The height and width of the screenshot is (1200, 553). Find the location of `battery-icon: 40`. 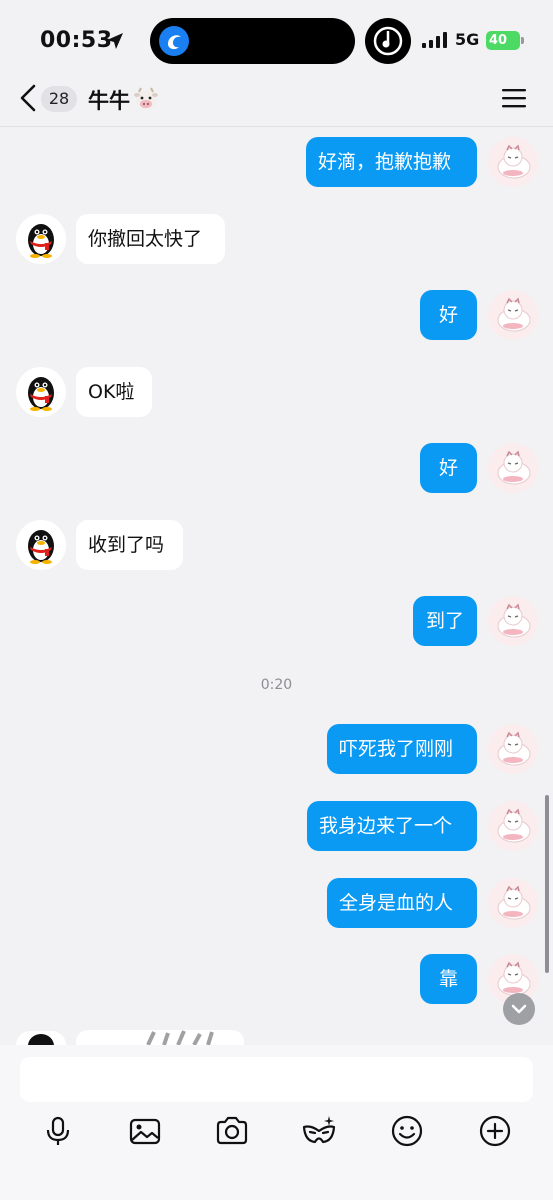

battery-icon: 40 is located at coordinates (503, 40).